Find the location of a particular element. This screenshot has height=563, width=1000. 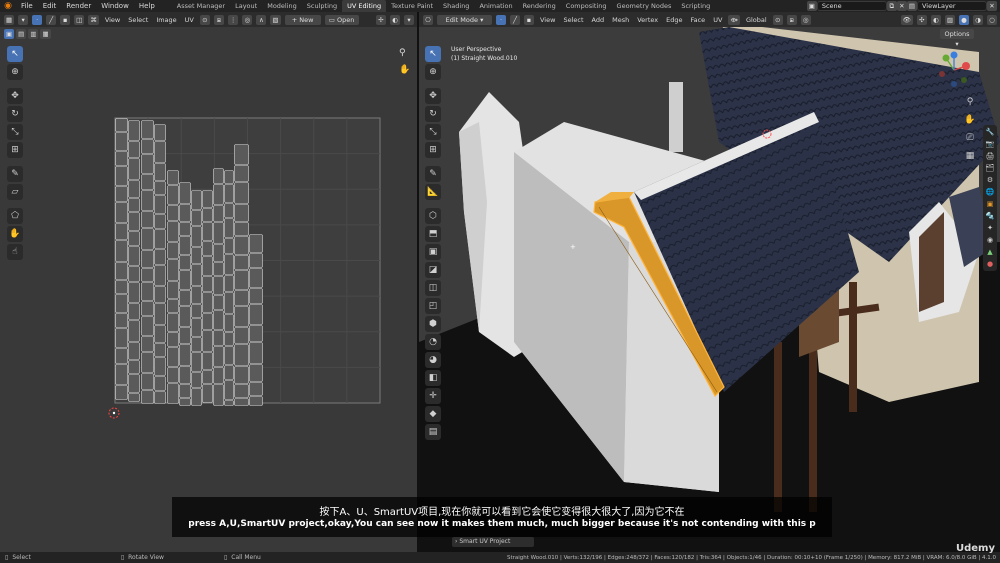

particles-props-icon: ✦ is located at coordinates (990, 228).